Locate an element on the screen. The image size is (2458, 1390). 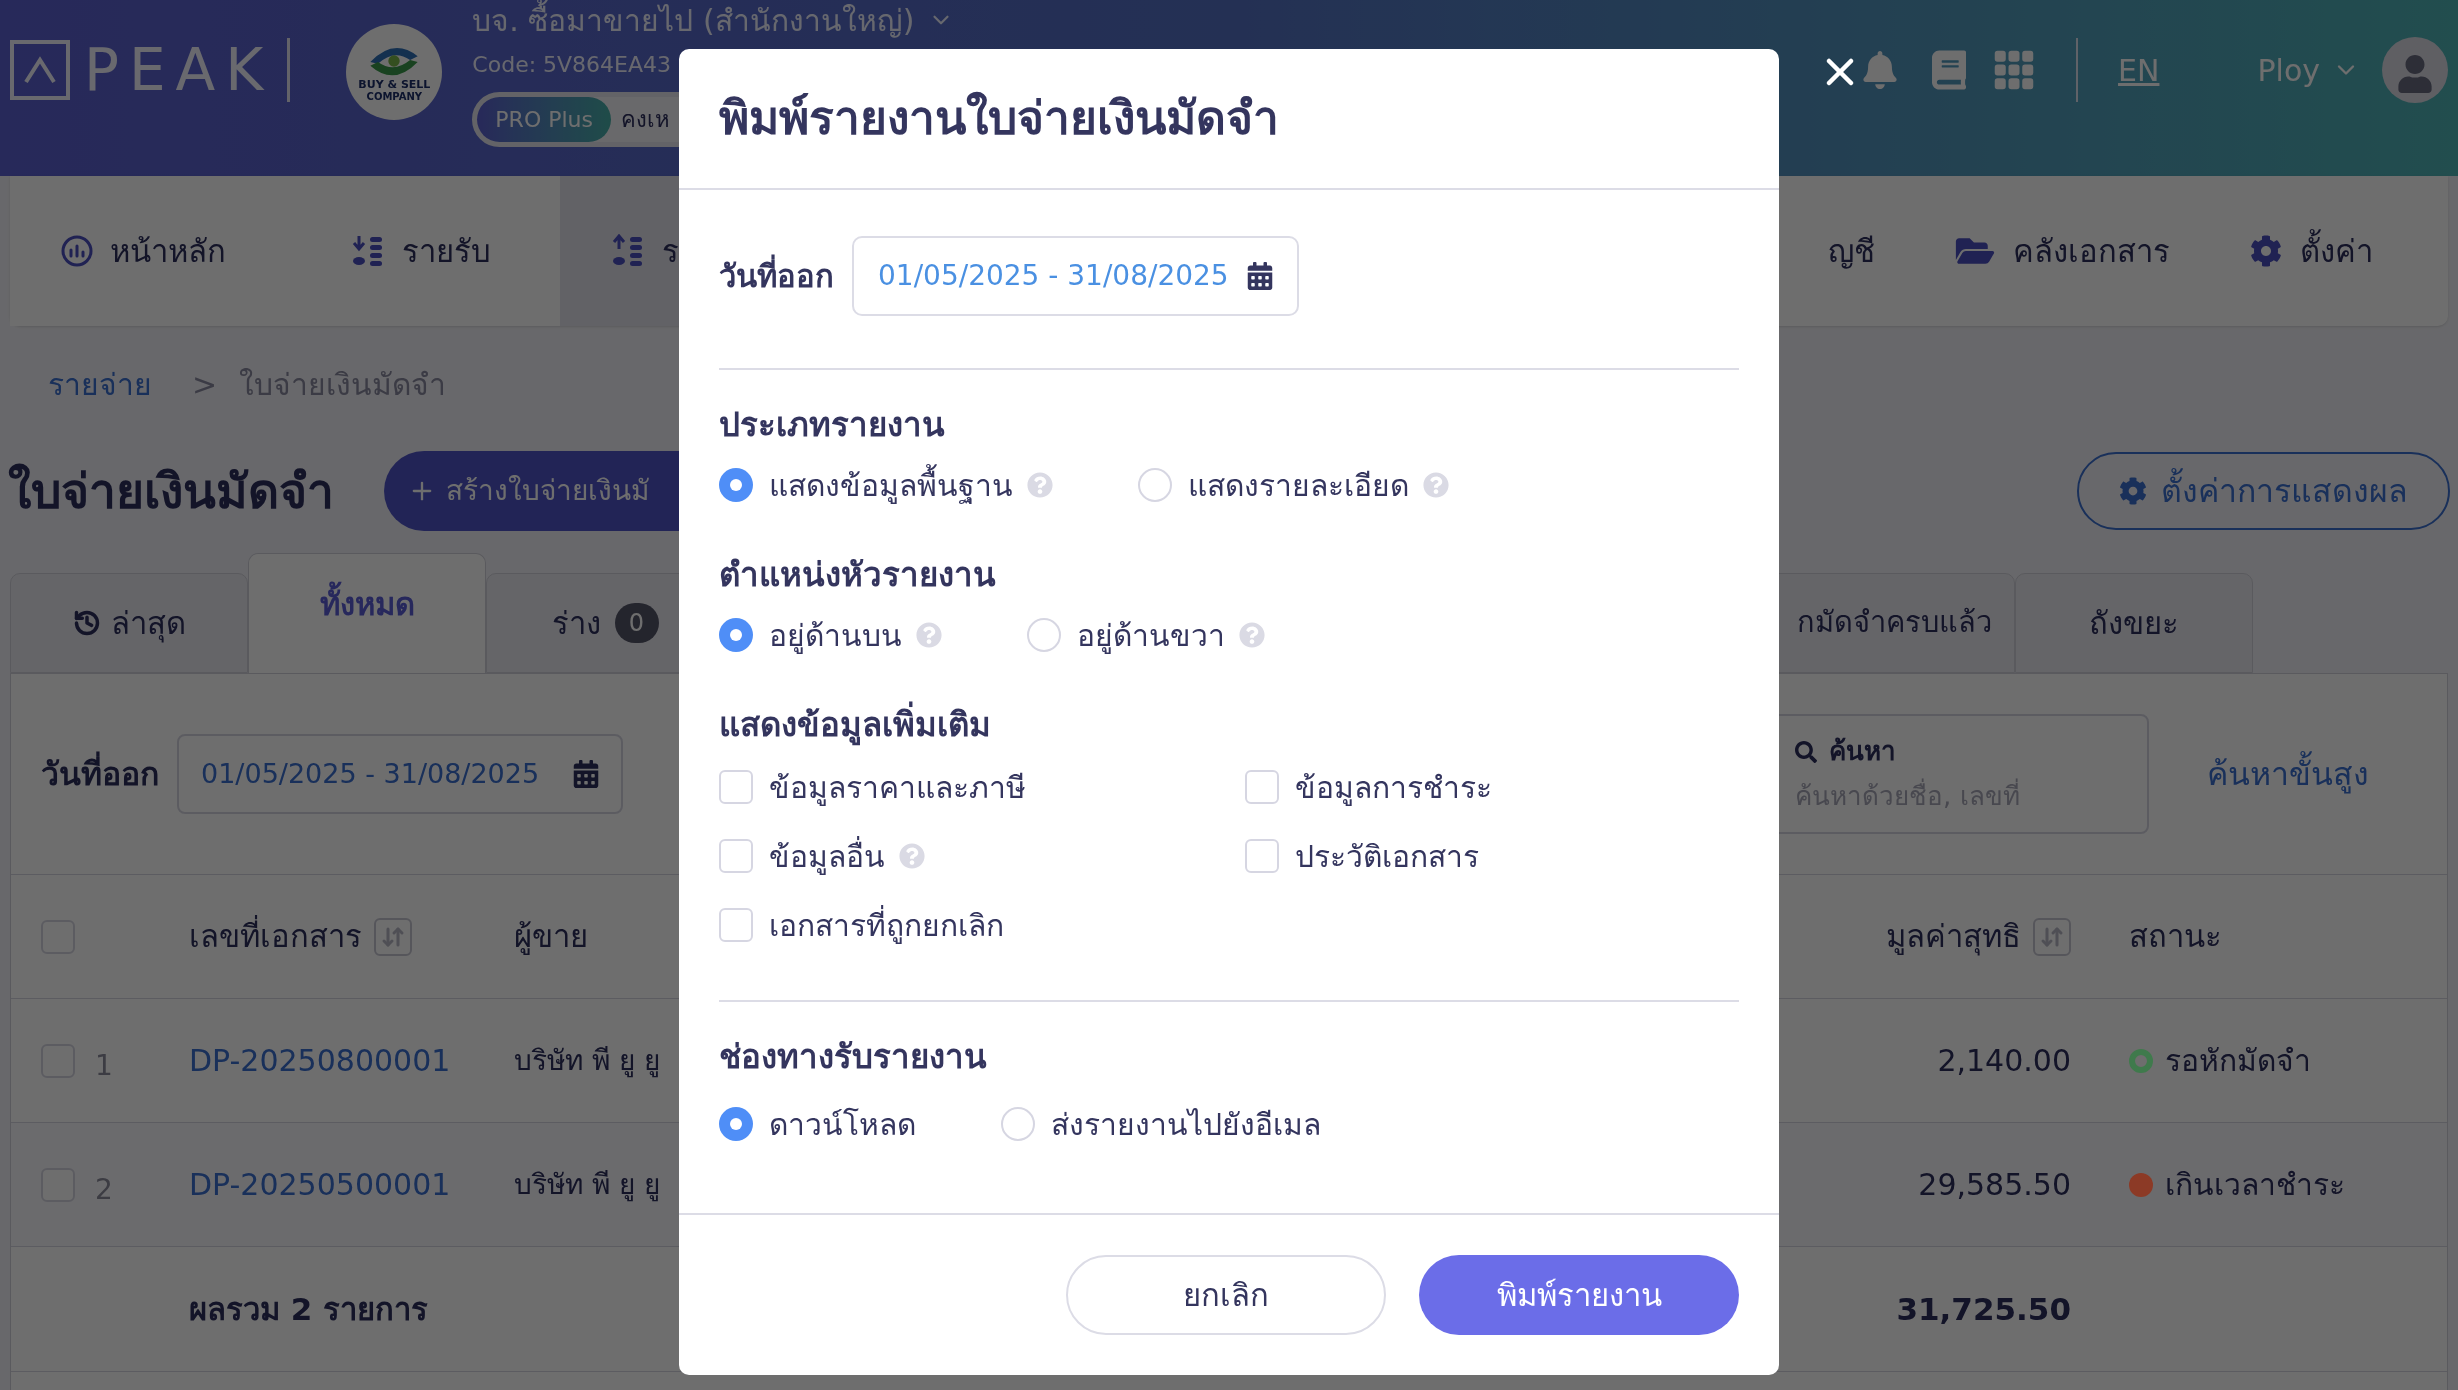
status-label: รอหักมัดจำ is located at coordinates (2238, 1061).